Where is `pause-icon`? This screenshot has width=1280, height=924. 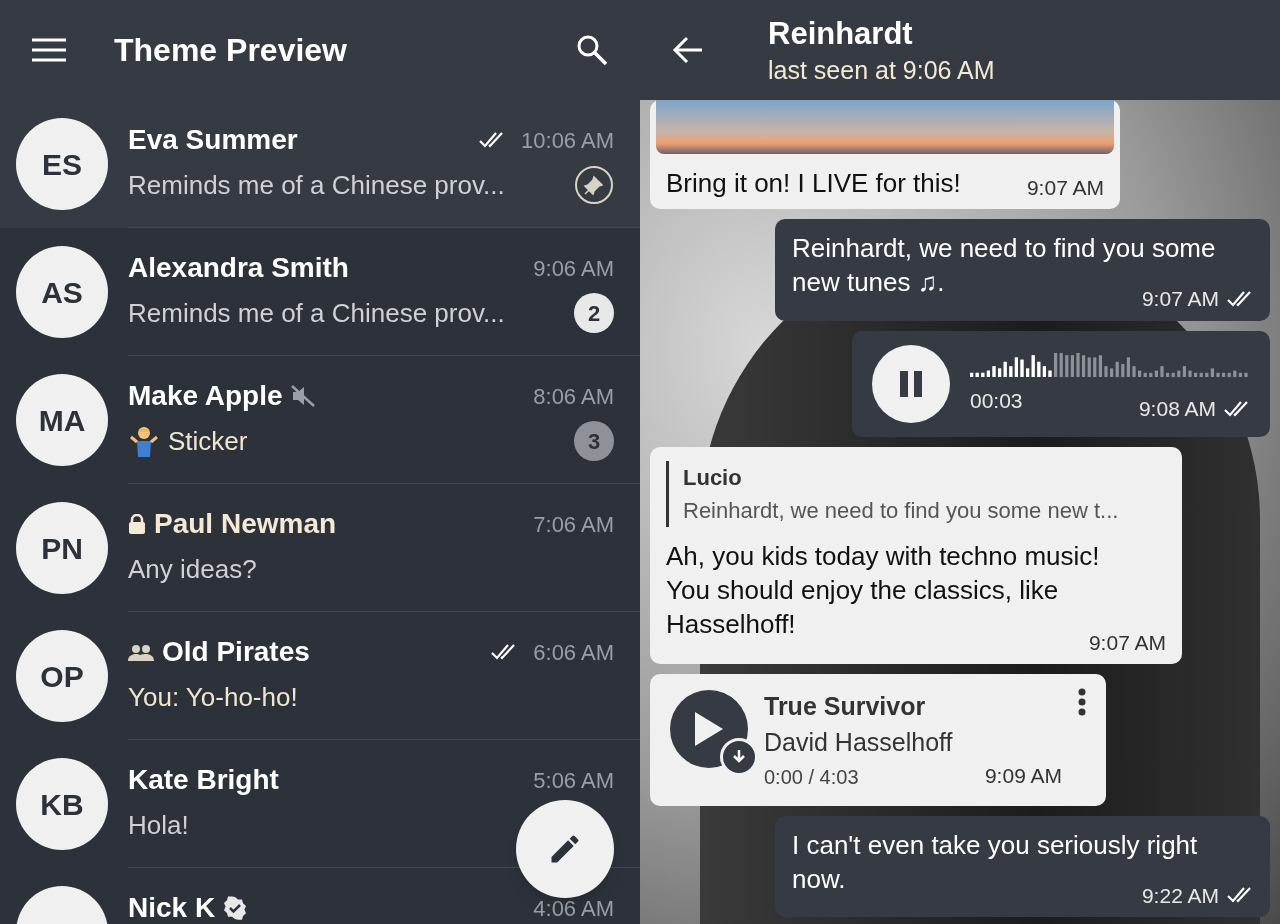
pause-icon is located at coordinates (911, 383).